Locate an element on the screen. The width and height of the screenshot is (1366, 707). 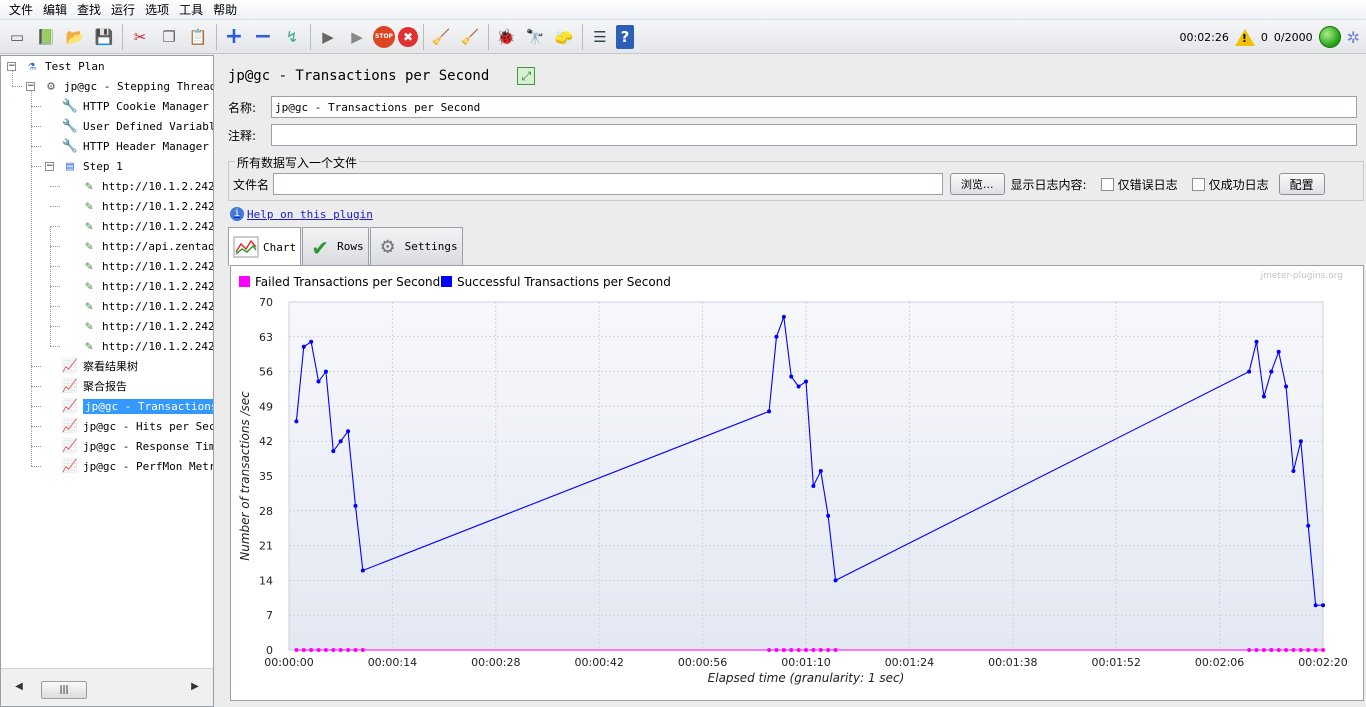
tree-horizontal-scrollbar: ◀ ||| ▶ is located at coordinates (107, 687).